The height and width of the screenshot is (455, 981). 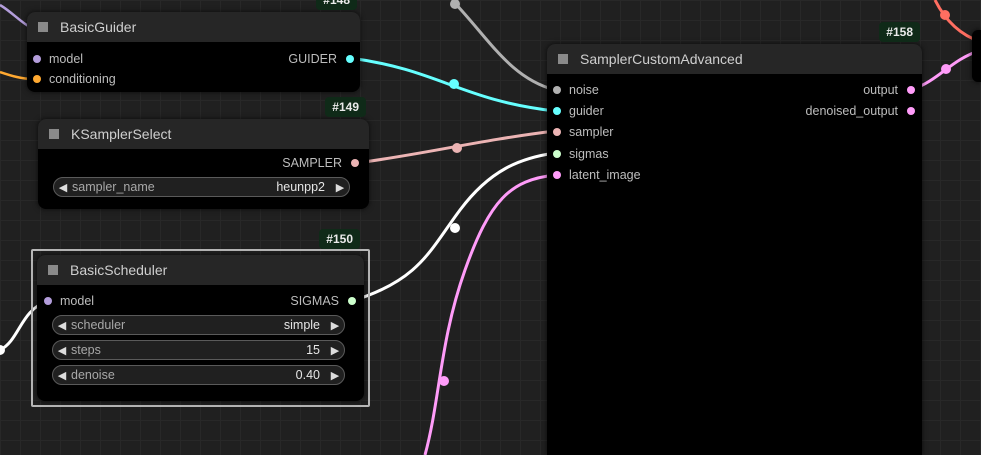 I want to click on output-slot-sigmas: SIGMAS, so click(x=323, y=301).